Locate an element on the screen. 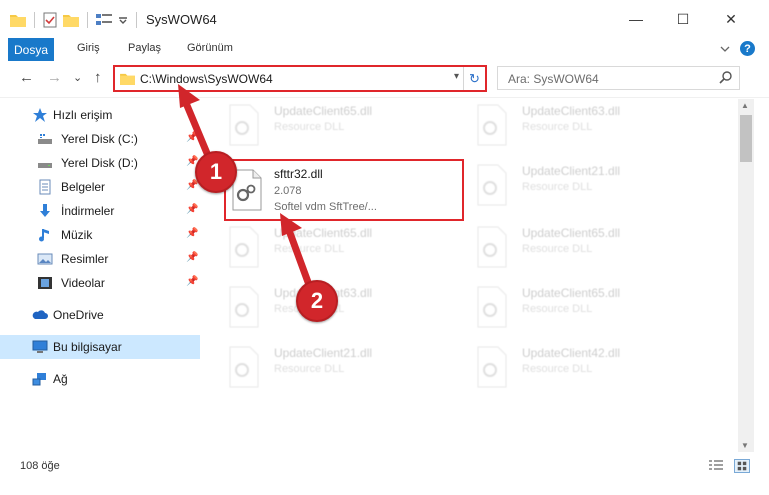  divider is located at coordinates (136, 20).